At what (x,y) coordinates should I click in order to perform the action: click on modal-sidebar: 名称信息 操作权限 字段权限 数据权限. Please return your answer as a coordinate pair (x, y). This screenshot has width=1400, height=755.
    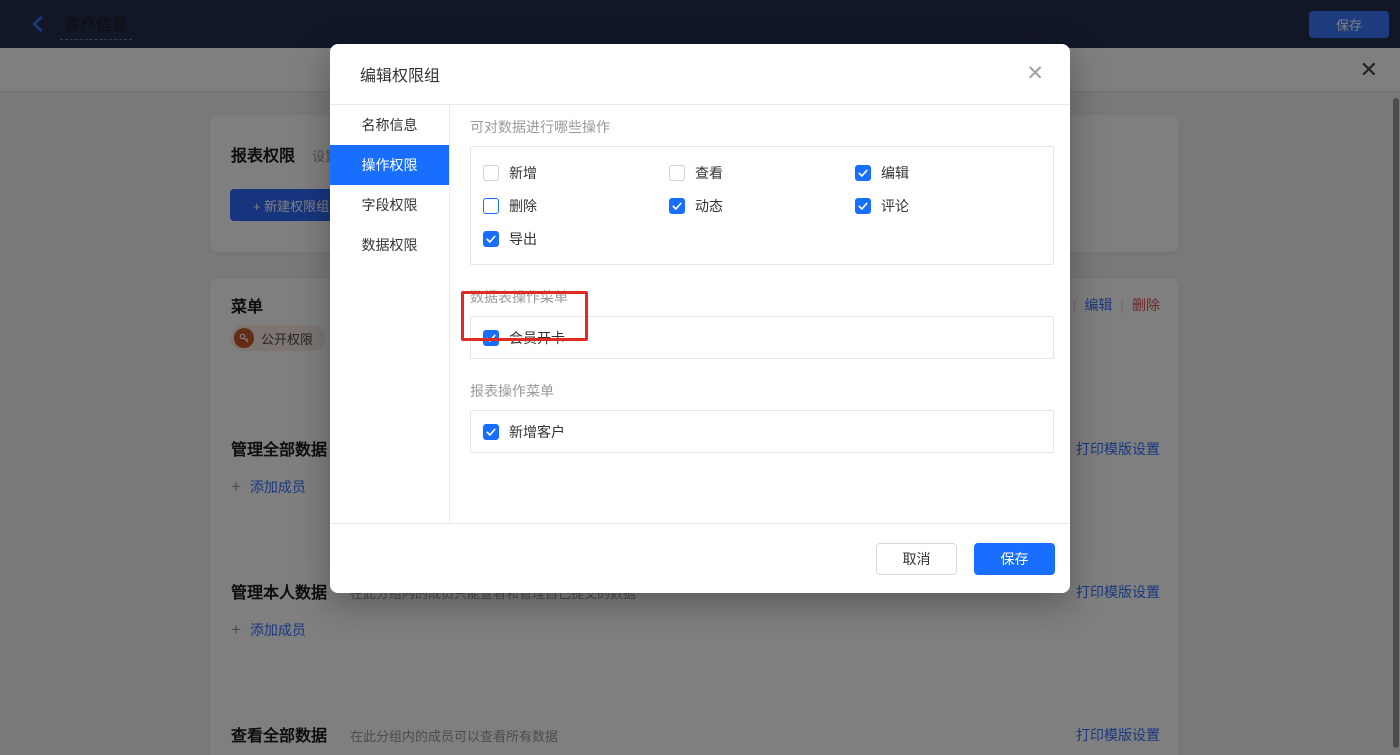
    Looking at the image, I should click on (390, 314).